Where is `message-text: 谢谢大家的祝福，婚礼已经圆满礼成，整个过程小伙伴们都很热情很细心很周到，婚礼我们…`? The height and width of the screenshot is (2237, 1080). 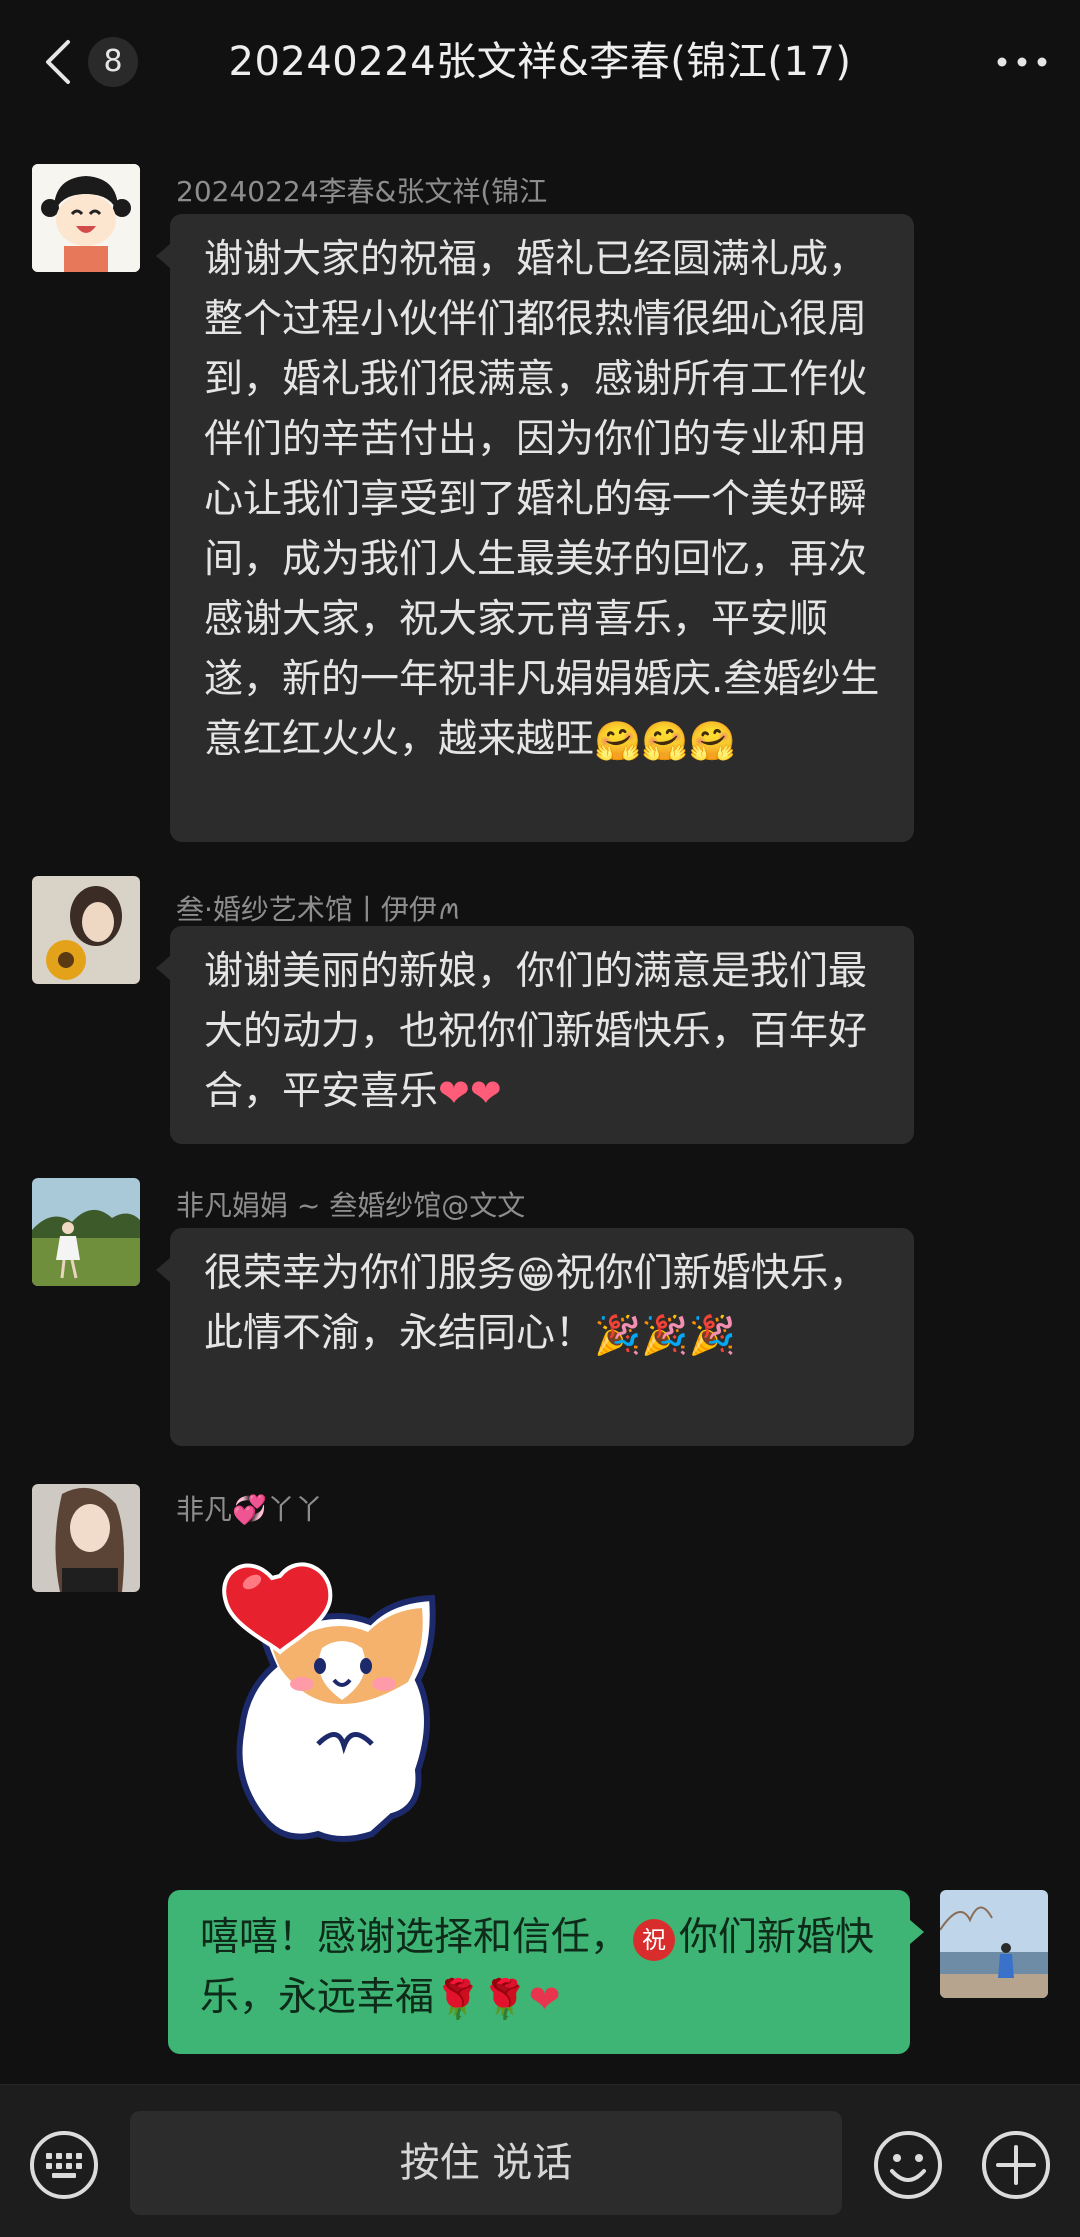
message-text: 谢谢大家的祝福，婚礼已经圆满礼成，整个过程小伙伴们都很热情很细心很周到，婚礼我们… is located at coordinates (542, 499).